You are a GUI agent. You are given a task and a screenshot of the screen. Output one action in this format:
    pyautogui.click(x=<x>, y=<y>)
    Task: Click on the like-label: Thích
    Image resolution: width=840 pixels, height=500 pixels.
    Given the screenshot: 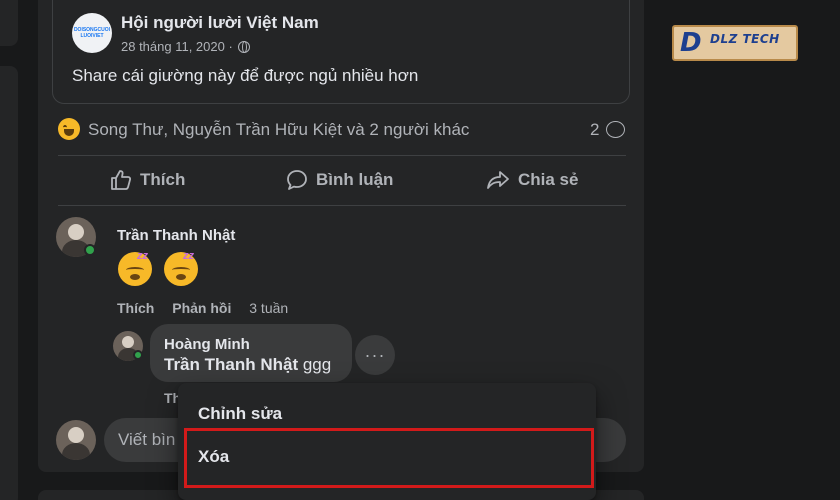 What is the action you would take?
    pyautogui.click(x=163, y=179)
    